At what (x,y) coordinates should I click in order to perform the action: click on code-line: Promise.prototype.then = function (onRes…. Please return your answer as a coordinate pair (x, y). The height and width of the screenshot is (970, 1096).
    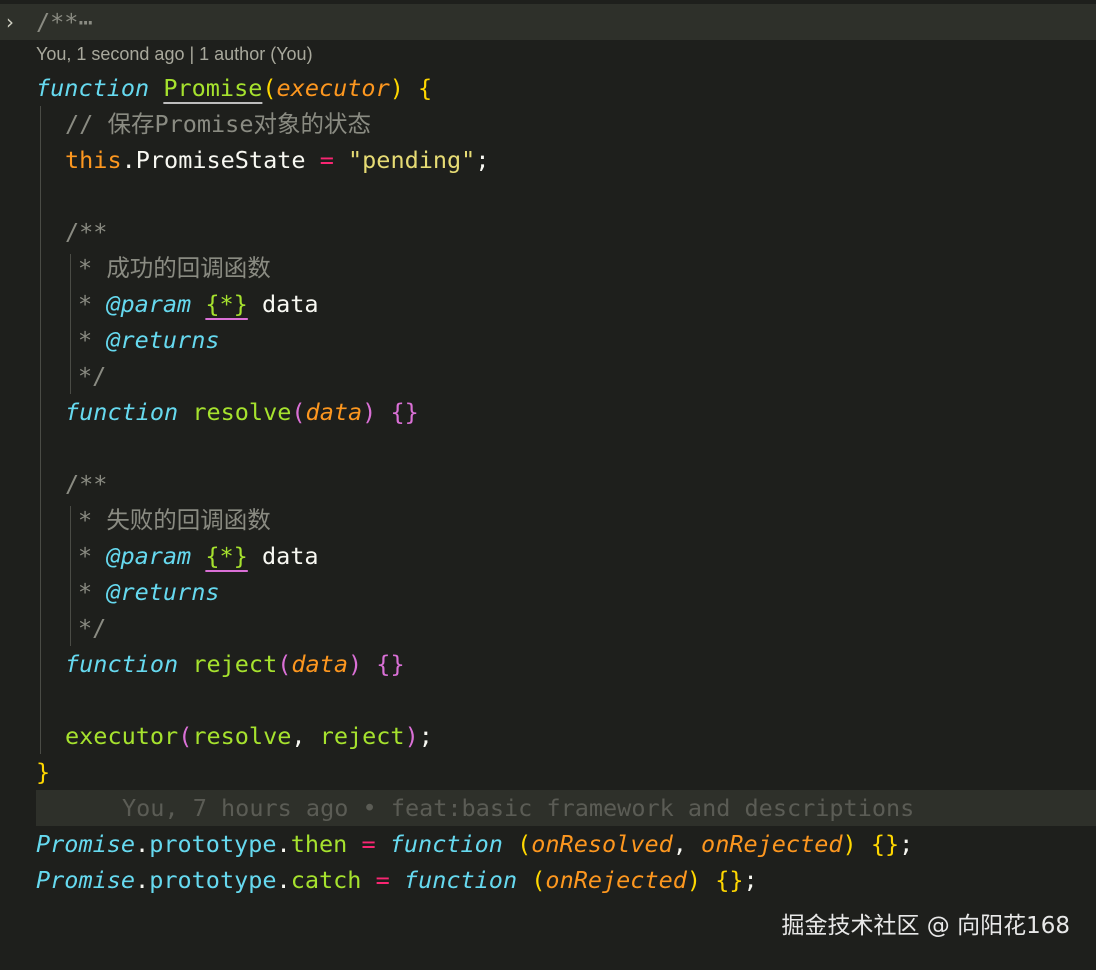
    Looking at the image, I should click on (475, 844).